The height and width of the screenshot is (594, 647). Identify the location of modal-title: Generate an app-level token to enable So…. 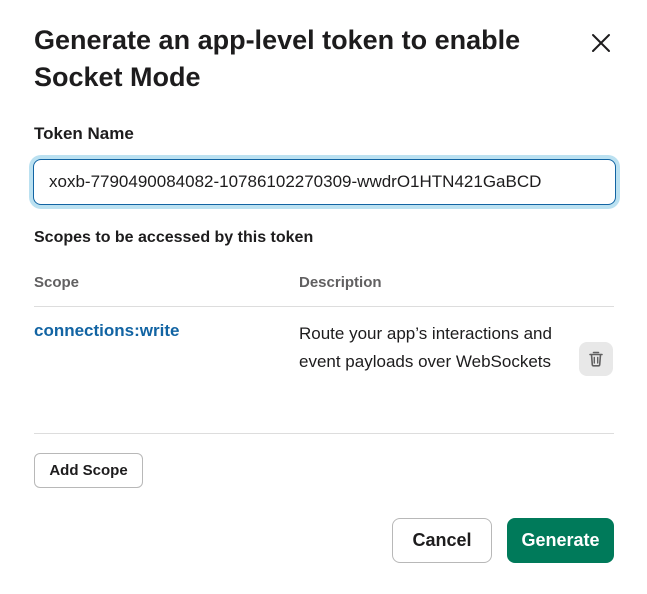
(277, 58).